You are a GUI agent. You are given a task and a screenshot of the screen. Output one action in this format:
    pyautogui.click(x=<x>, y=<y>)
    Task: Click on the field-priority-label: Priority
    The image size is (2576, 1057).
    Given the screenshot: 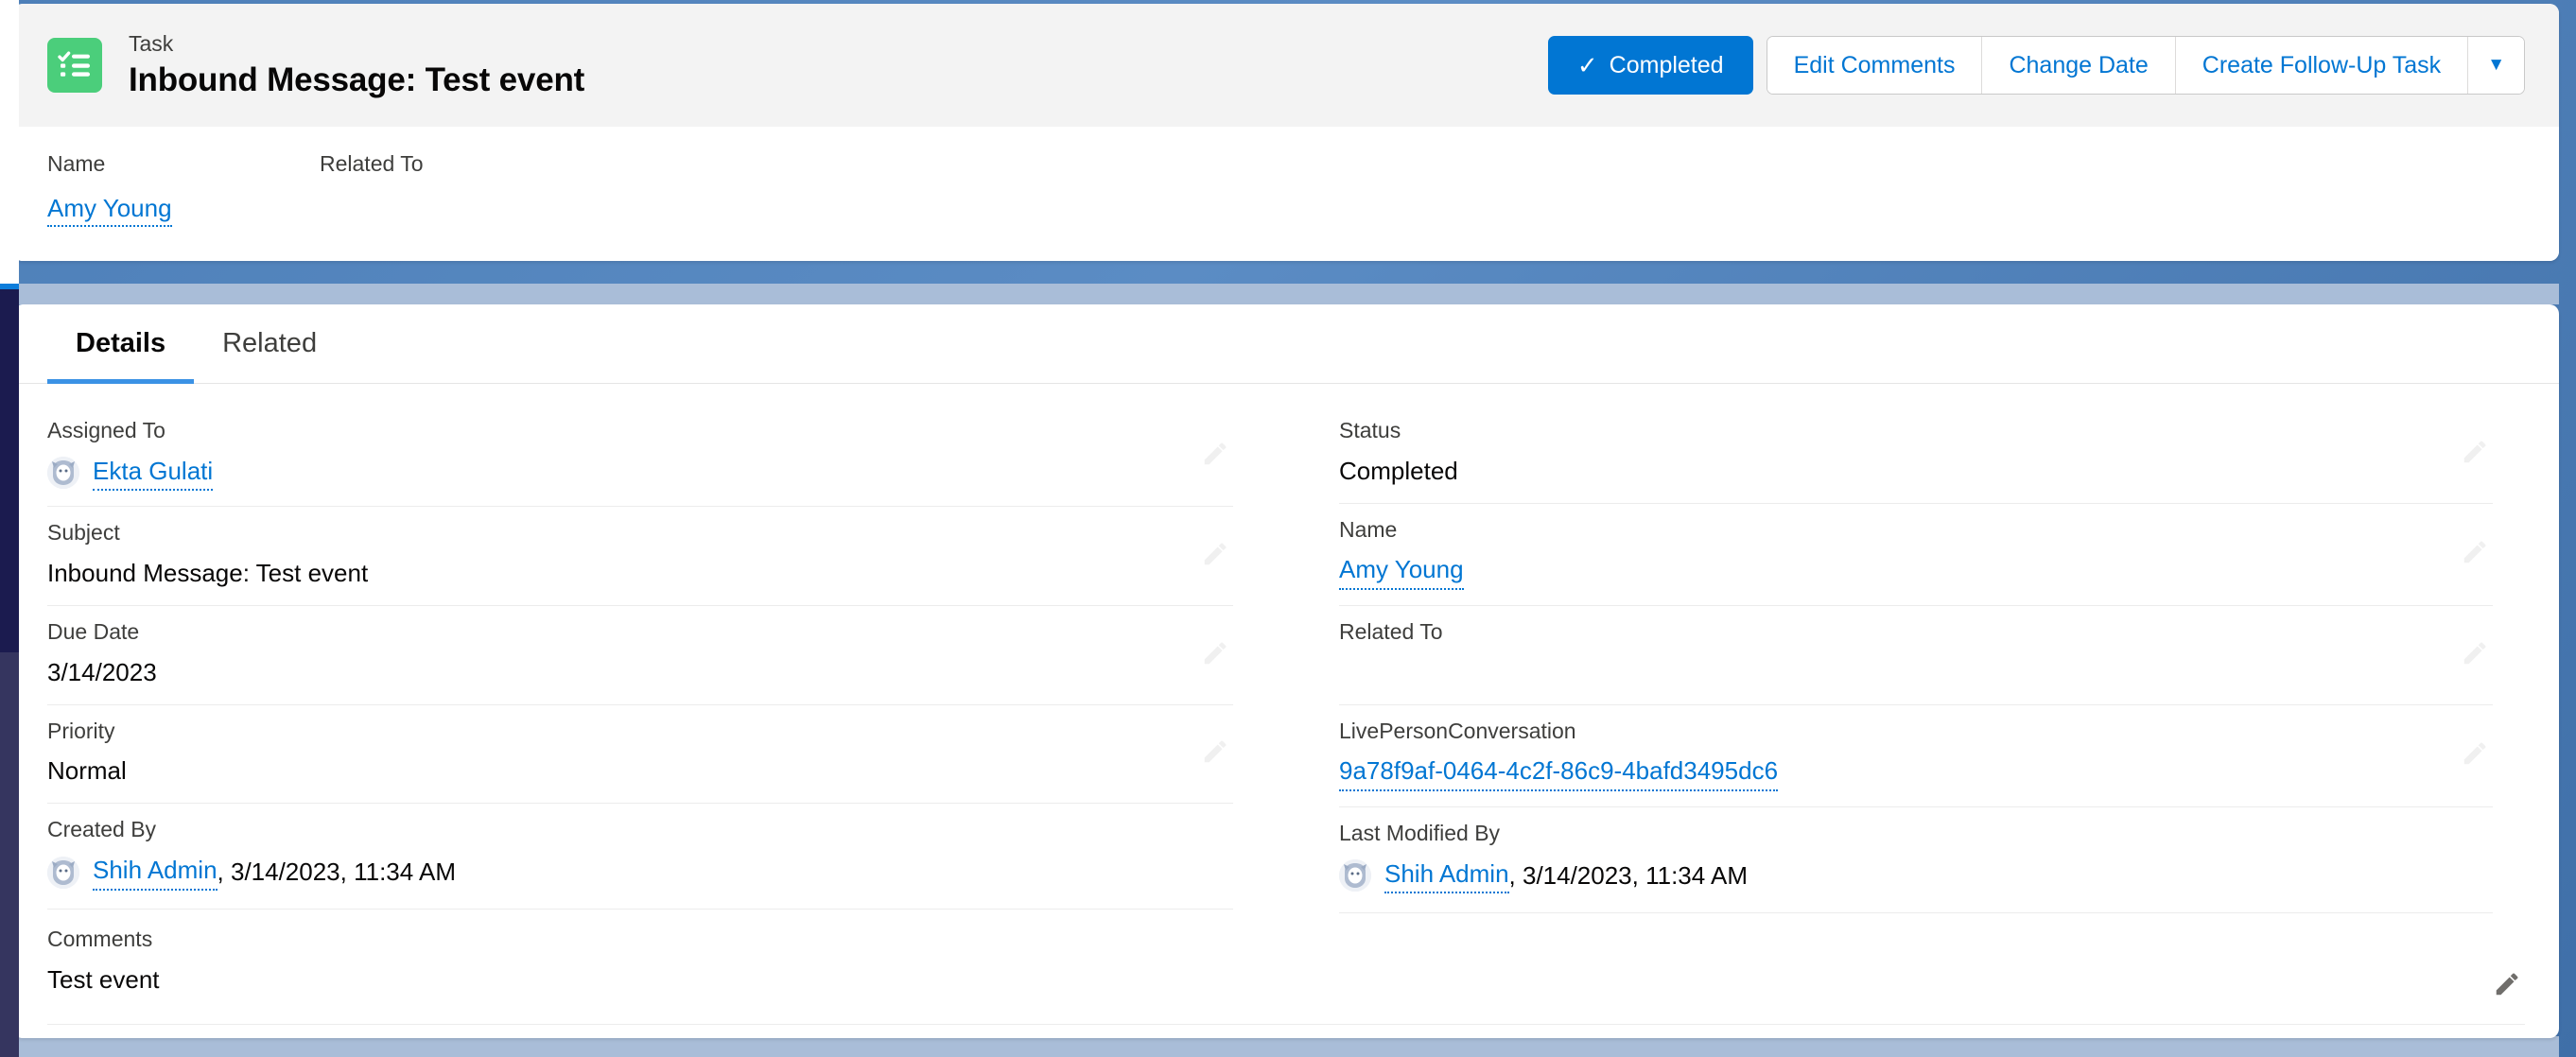 What is the action you would take?
    pyautogui.click(x=81, y=730)
    